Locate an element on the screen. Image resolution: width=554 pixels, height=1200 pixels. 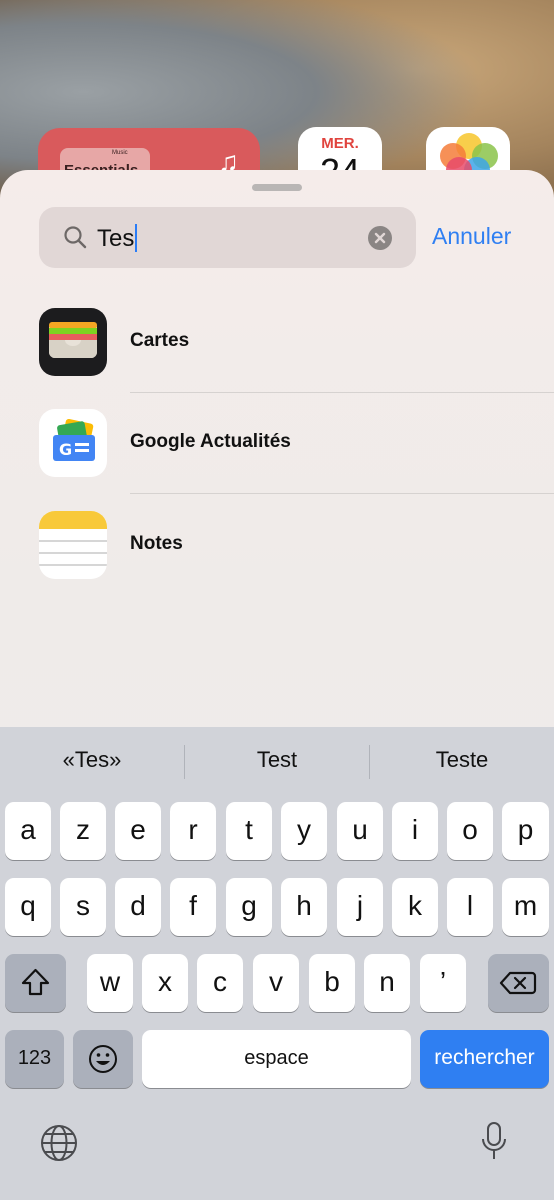
numbers-key: 123 is located at coordinates (34, 1059).